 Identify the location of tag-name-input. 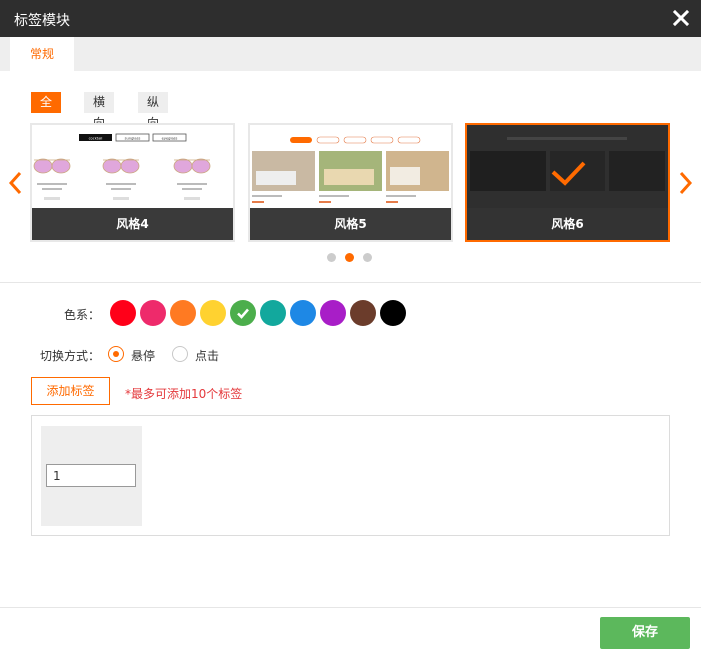
(91, 475).